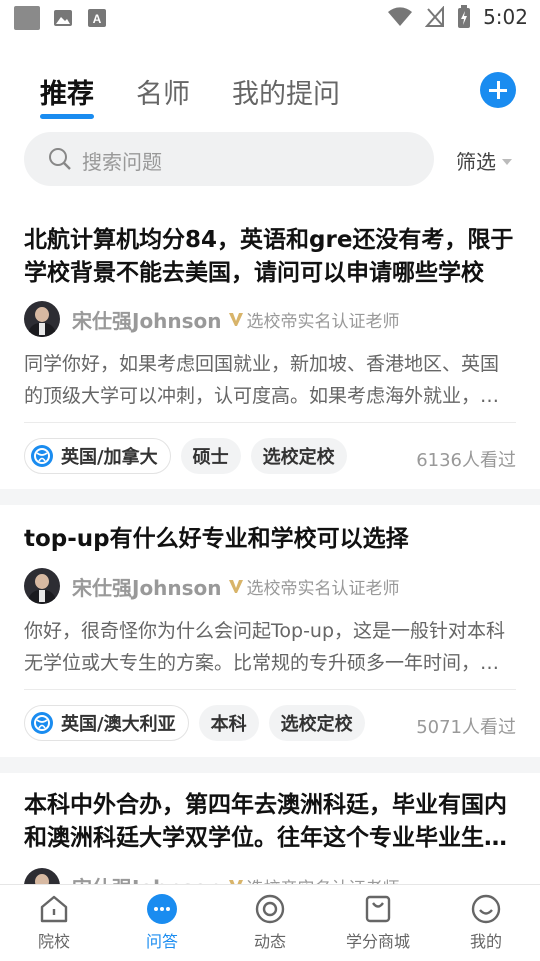 This screenshot has width=540, height=961. I want to click on filter-button: 筛选, so click(484, 160).